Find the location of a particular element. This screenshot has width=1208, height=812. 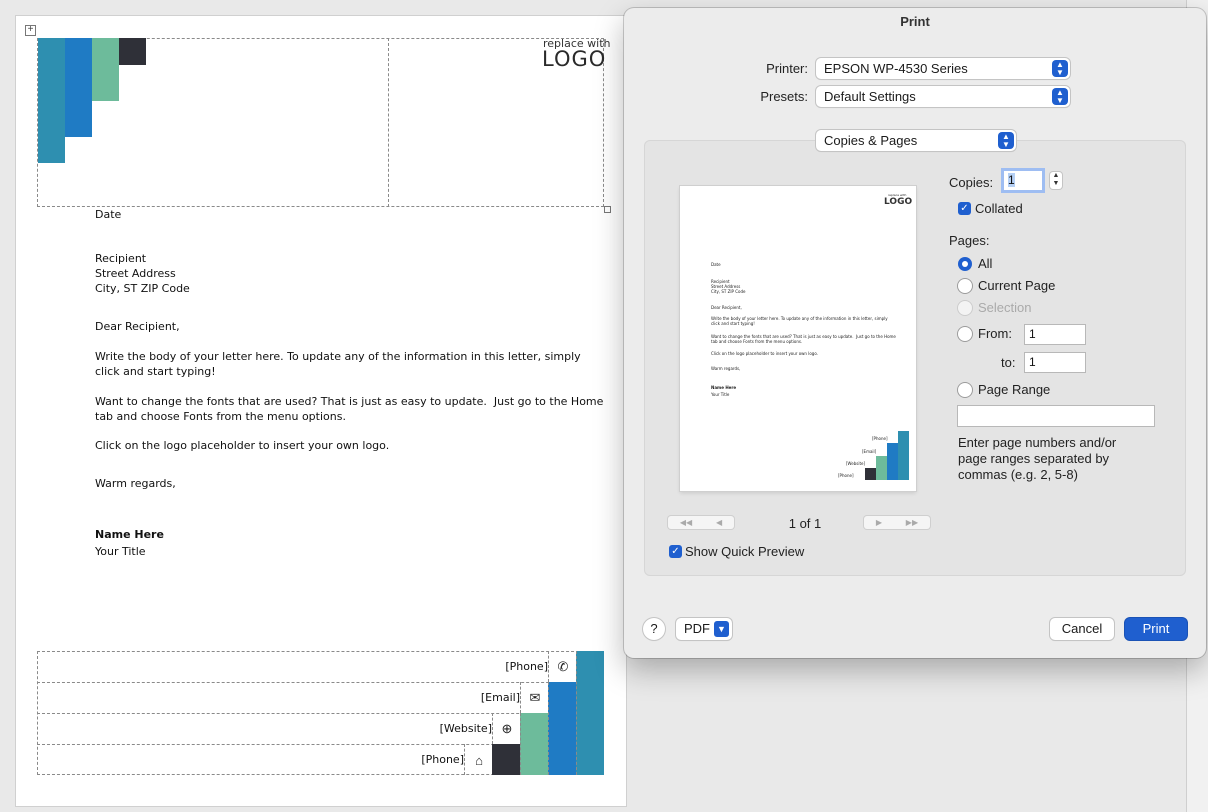

preview-next-buttons: ▶ ▶▶ is located at coordinates (897, 522).